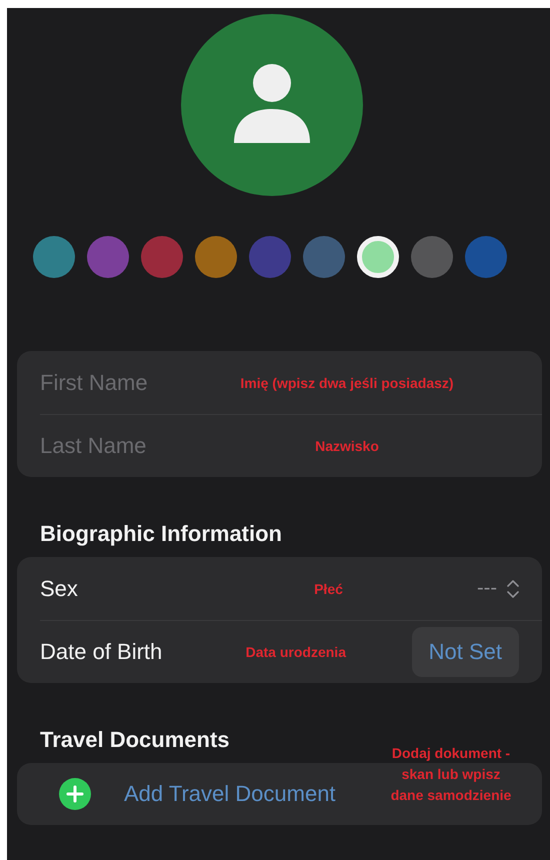  What do you see at coordinates (328, 588) in the screenshot?
I see `annotation: Płeć` at bounding box center [328, 588].